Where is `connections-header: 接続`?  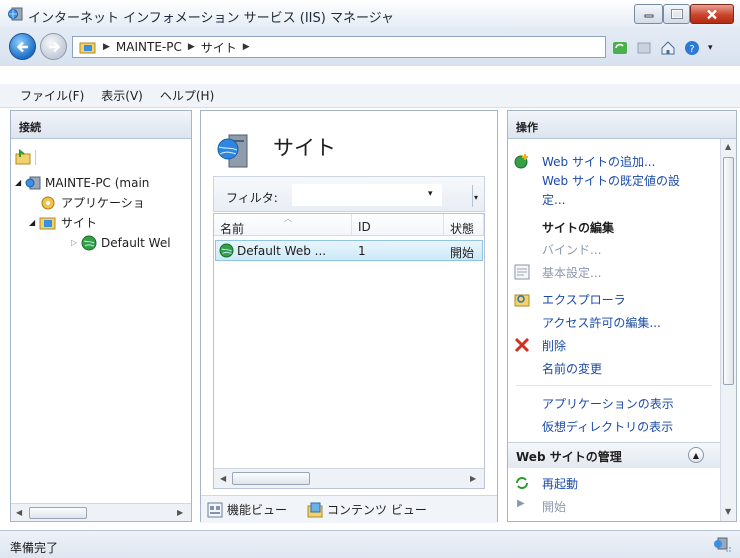 connections-header: 接続 is located at coordinates (101, 125).